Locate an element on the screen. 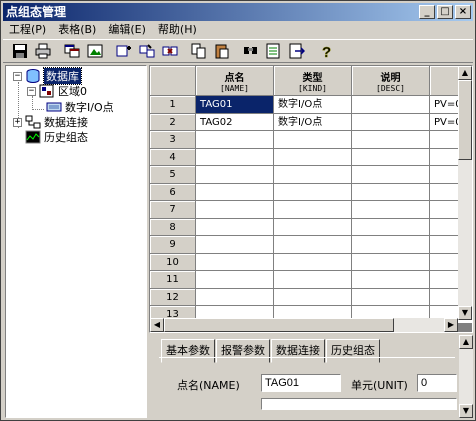  row-number: 6 is located at coordinates (173, 192).